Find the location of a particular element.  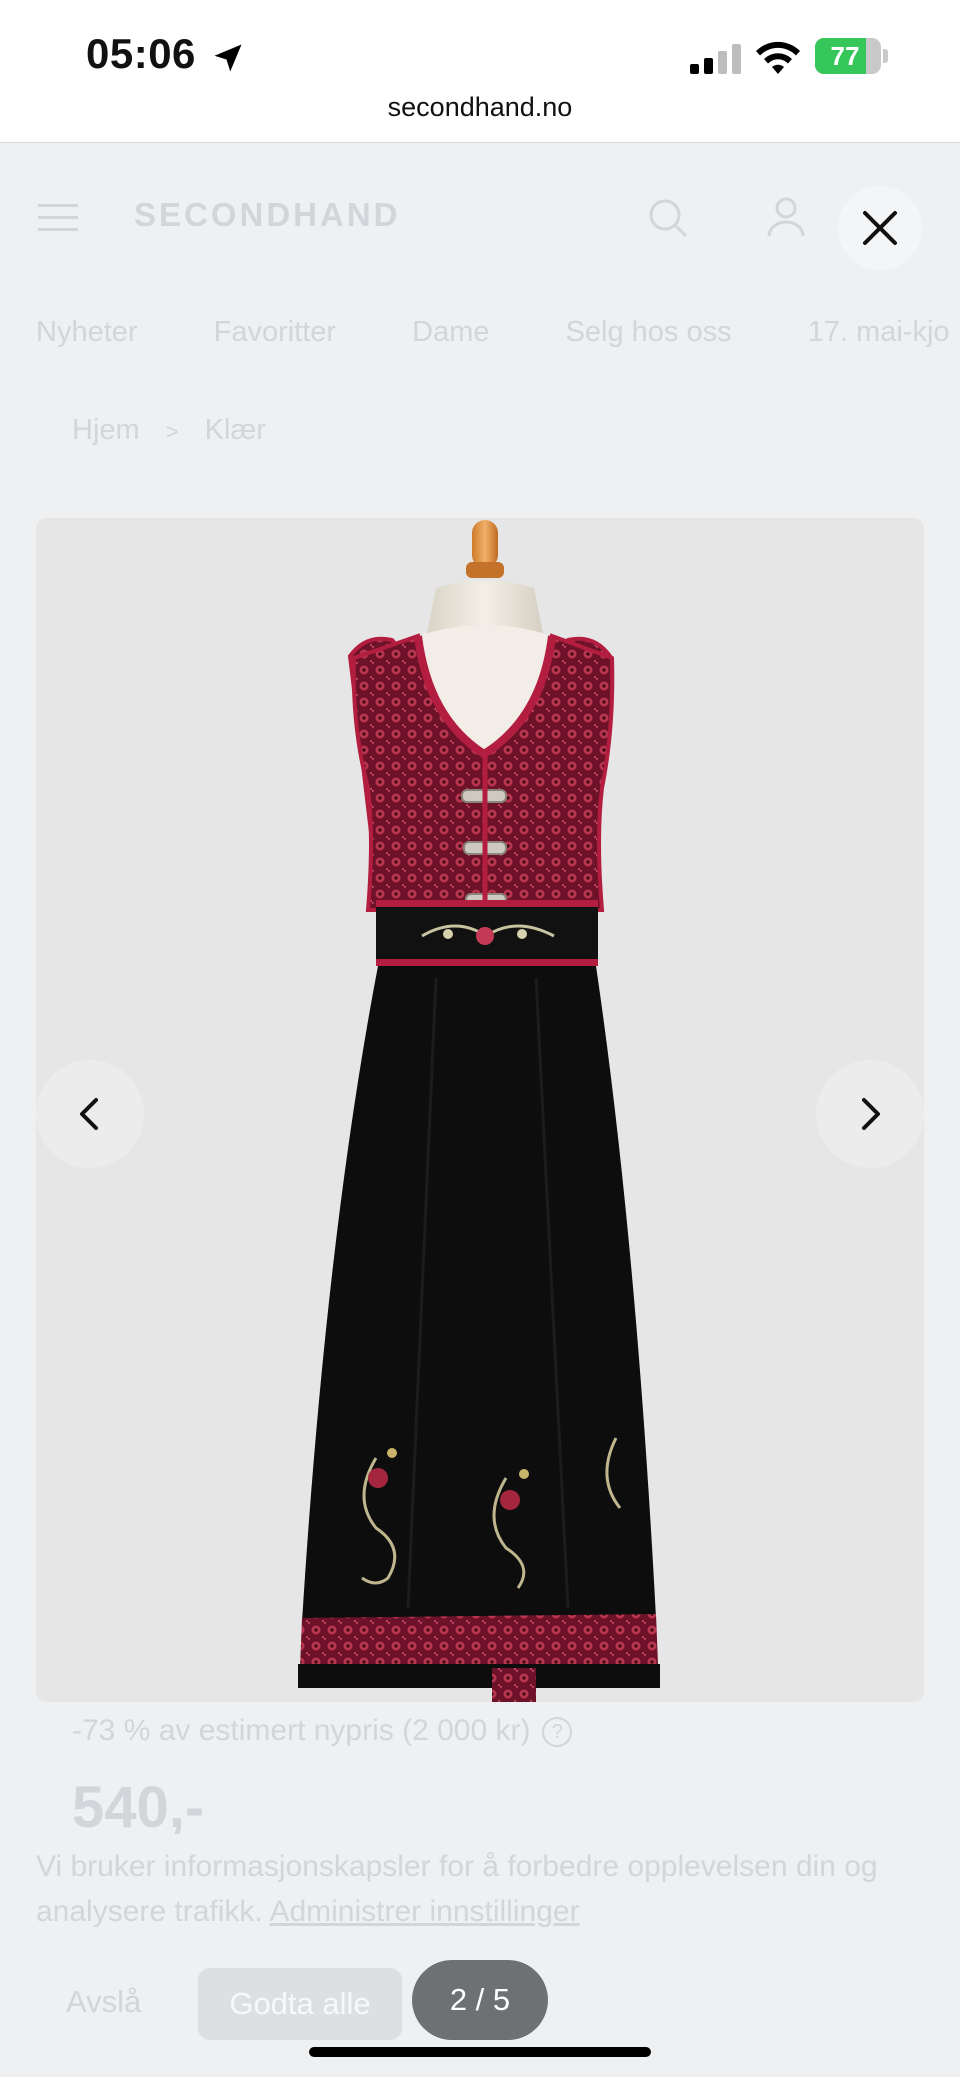

clock: 05:06 is located at coordinates (141, 53).